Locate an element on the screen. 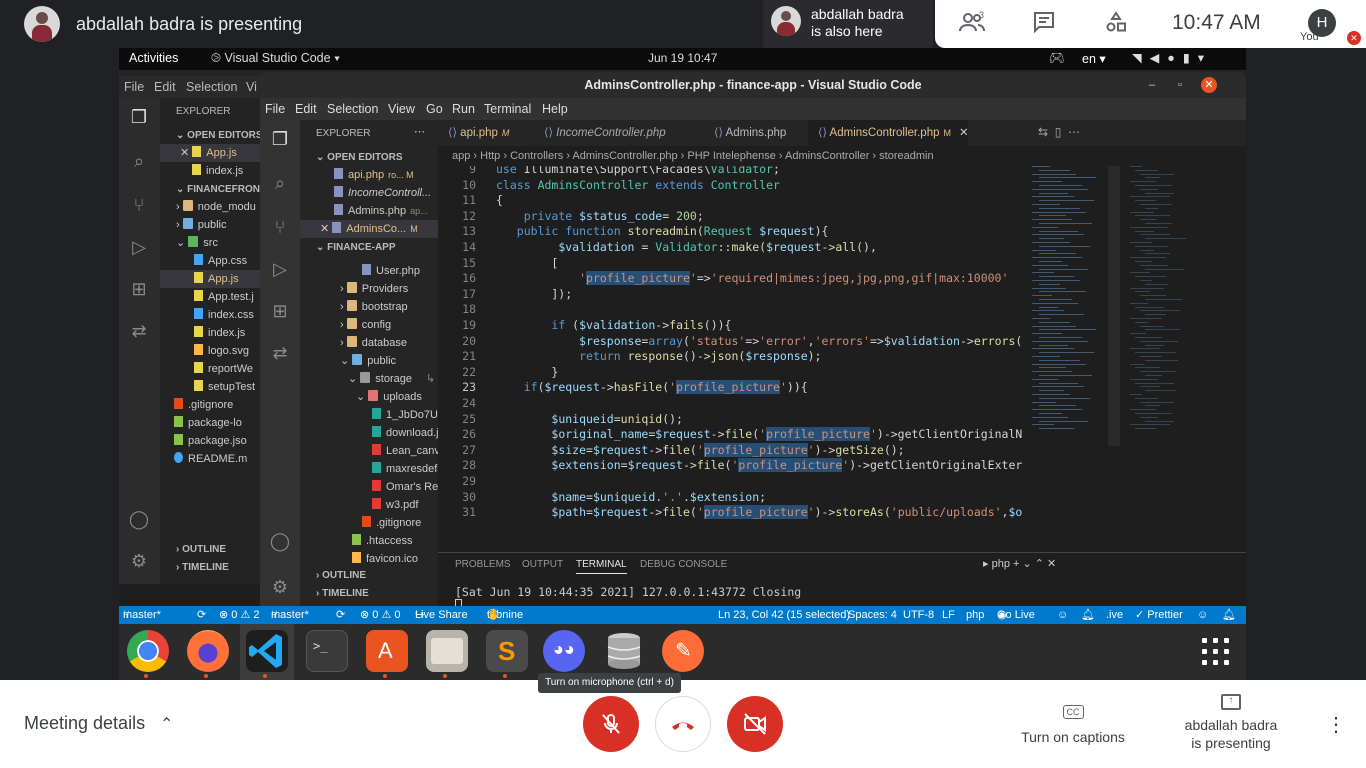  meeting-details-button: Meeting details is located at coordinates (84, 723).